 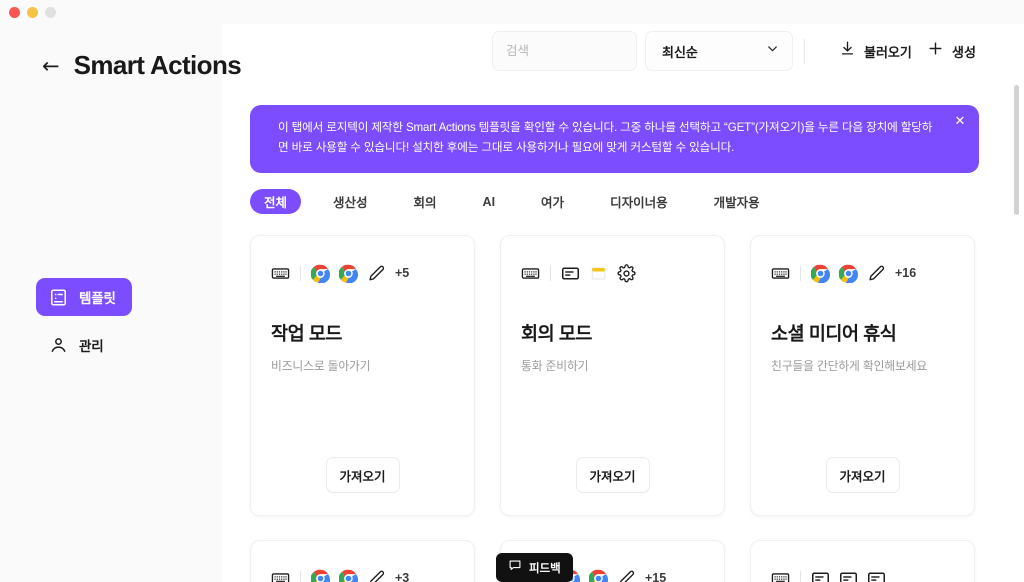 I want to click on filter-chip-productivity: 생산성, so click(x=350, y=201).